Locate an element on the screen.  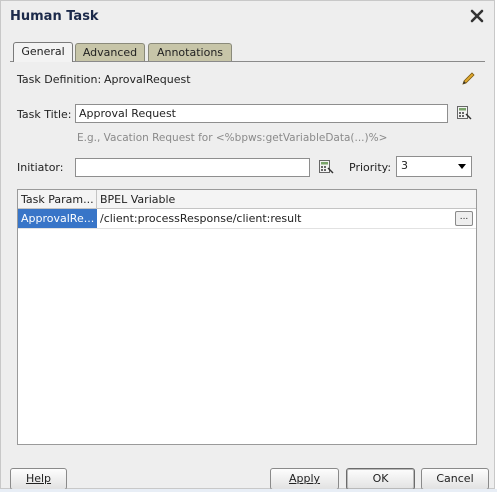
task-definition-label: Task Definition: is located at coordinates (59, 79).